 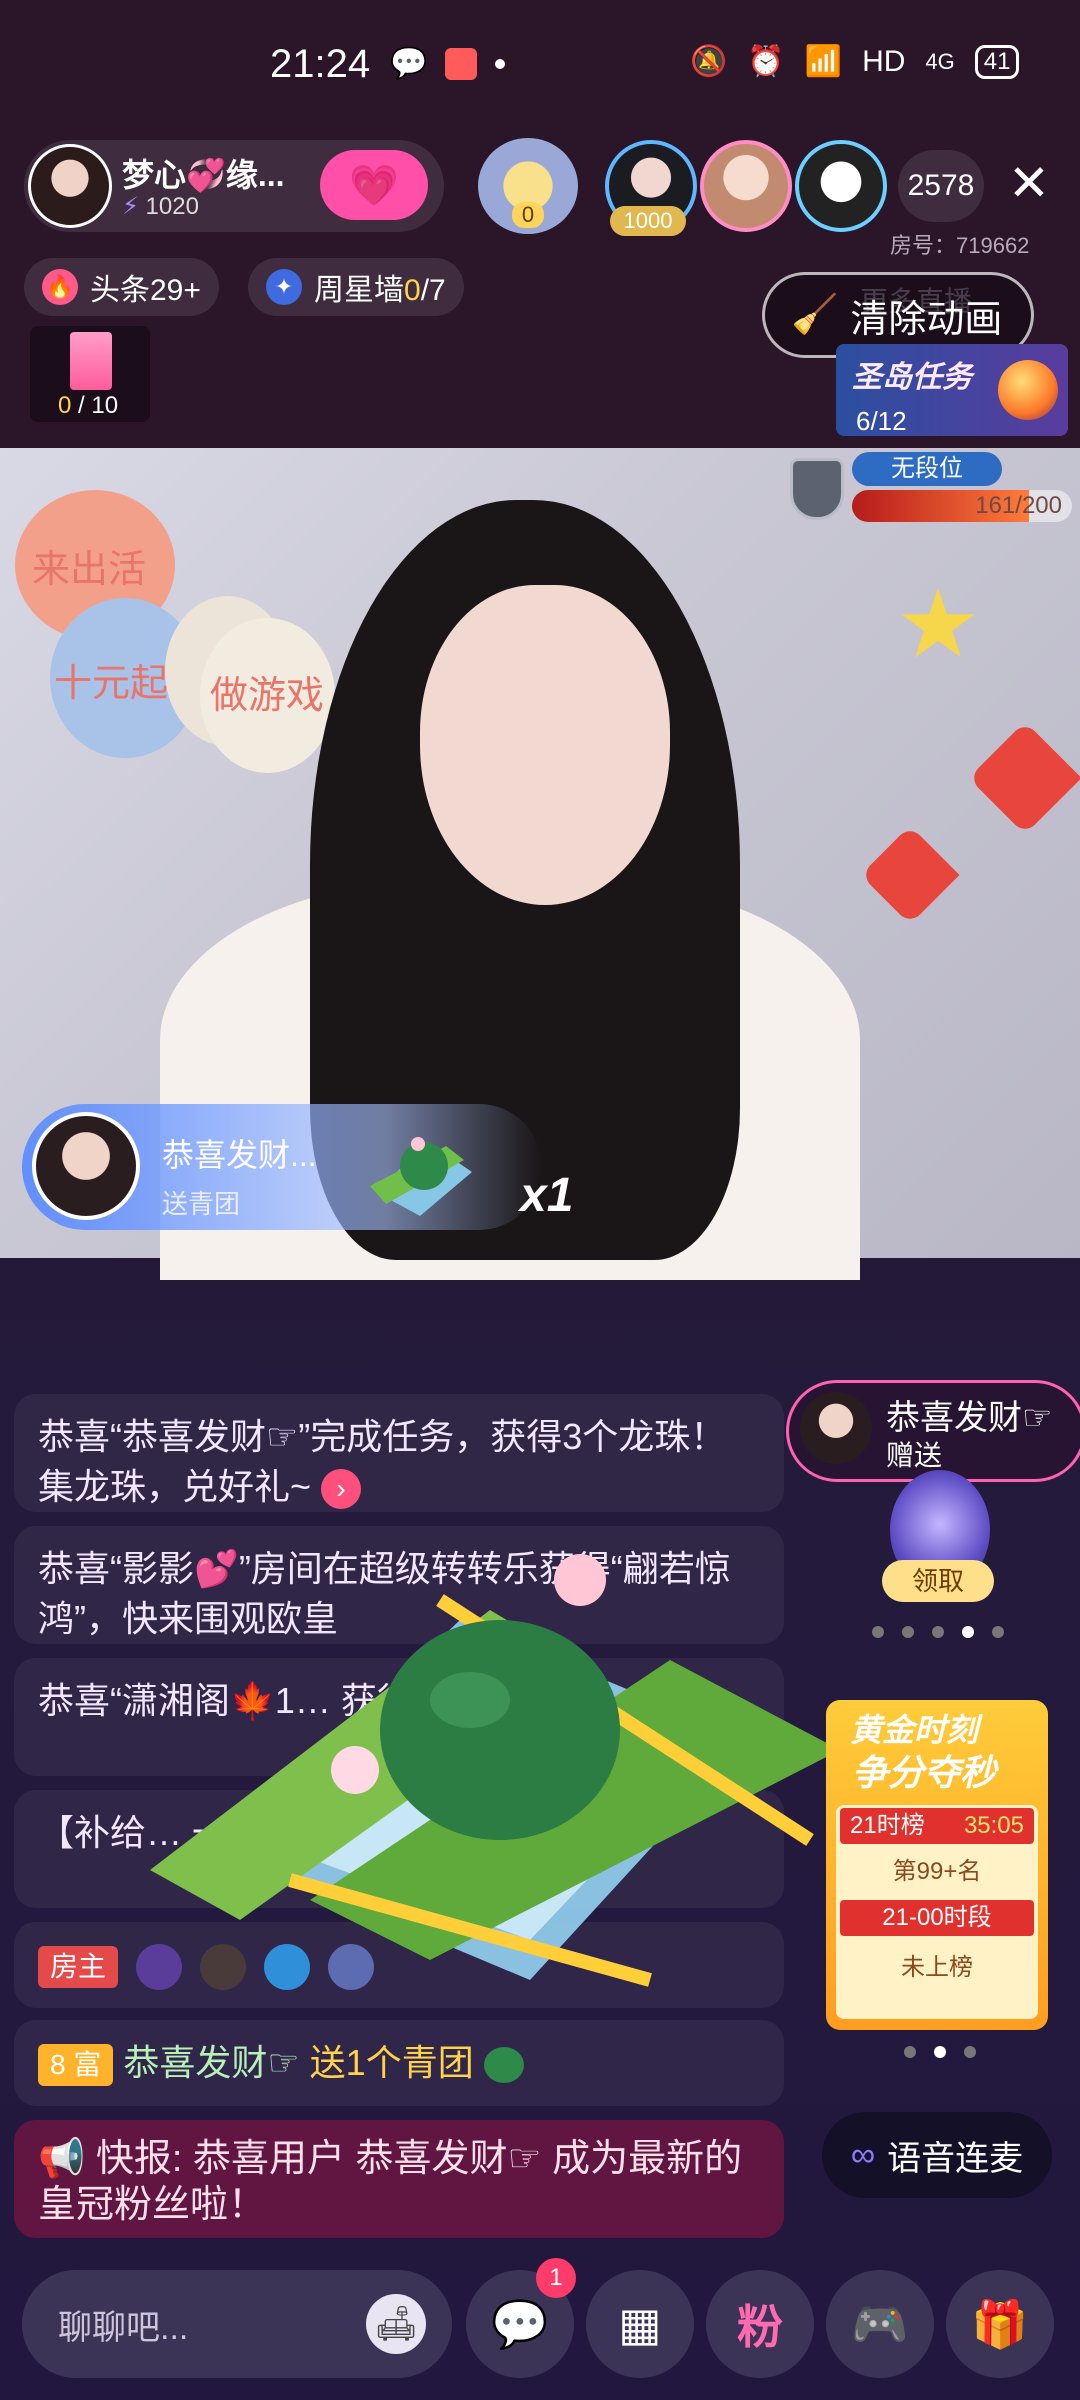 What do you see at coordinates (76, 2065) in the screenshot?
I see `wealth-level-badge: 8 富` at bounding box center [76, 2065].